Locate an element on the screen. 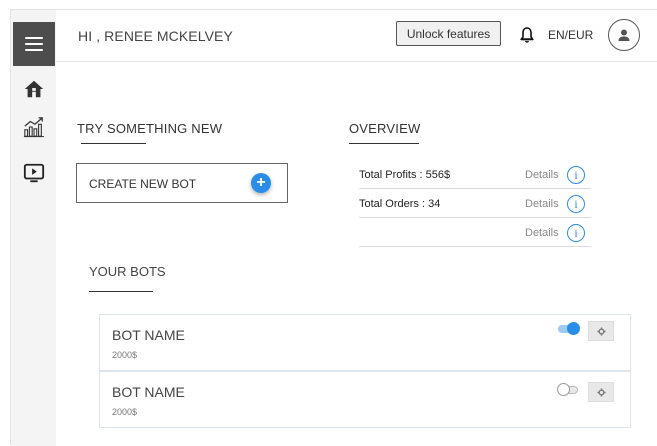  user-icon is located at coordinates (624, 35).